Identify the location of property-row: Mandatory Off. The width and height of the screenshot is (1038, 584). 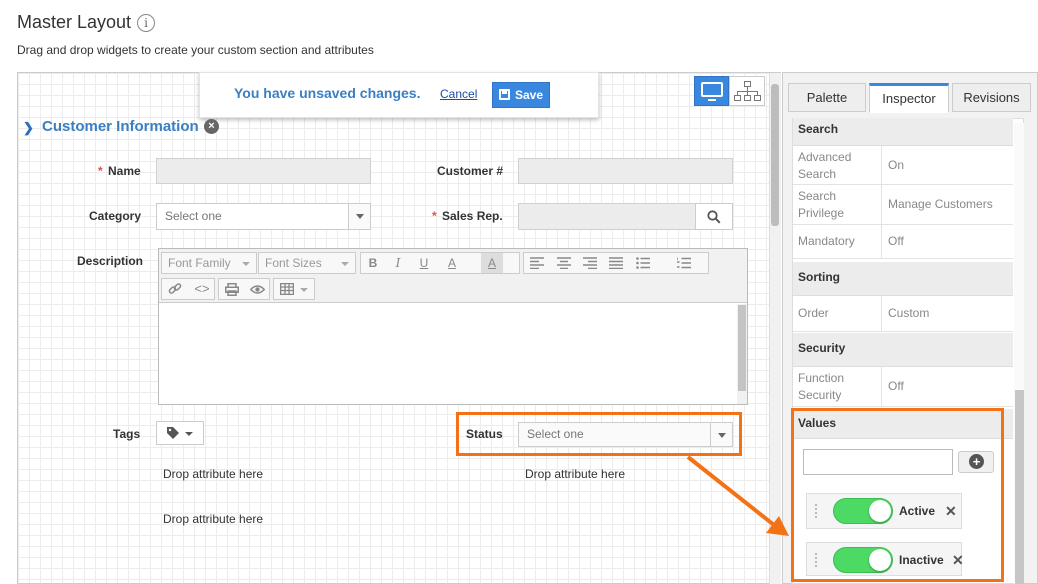
(903, 242).